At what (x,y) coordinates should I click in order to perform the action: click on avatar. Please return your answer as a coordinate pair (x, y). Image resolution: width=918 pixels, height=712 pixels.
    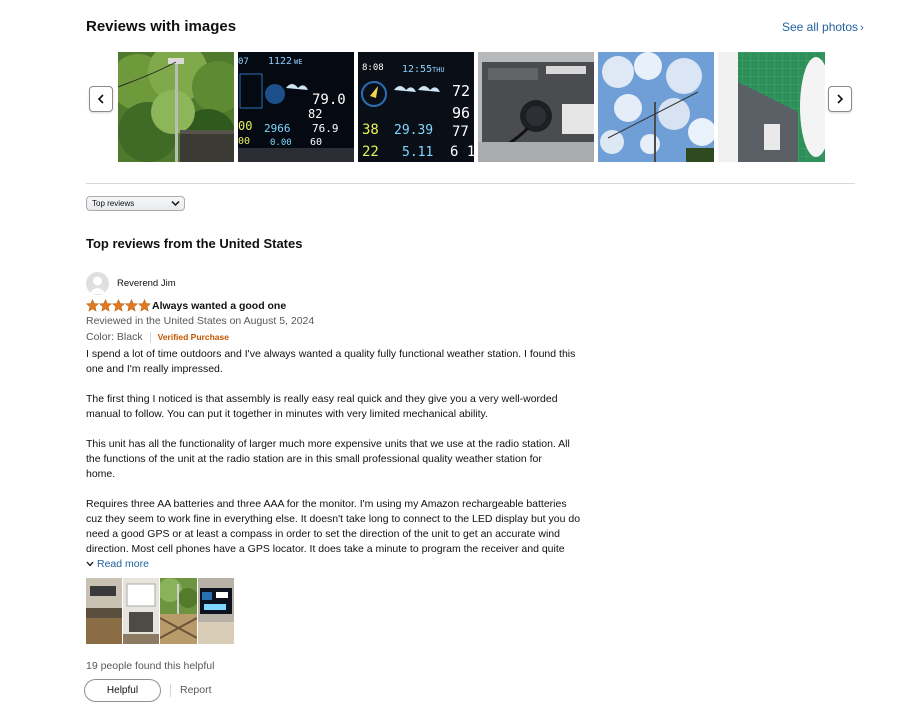
    Looking at the image, I should click on (97, 283).